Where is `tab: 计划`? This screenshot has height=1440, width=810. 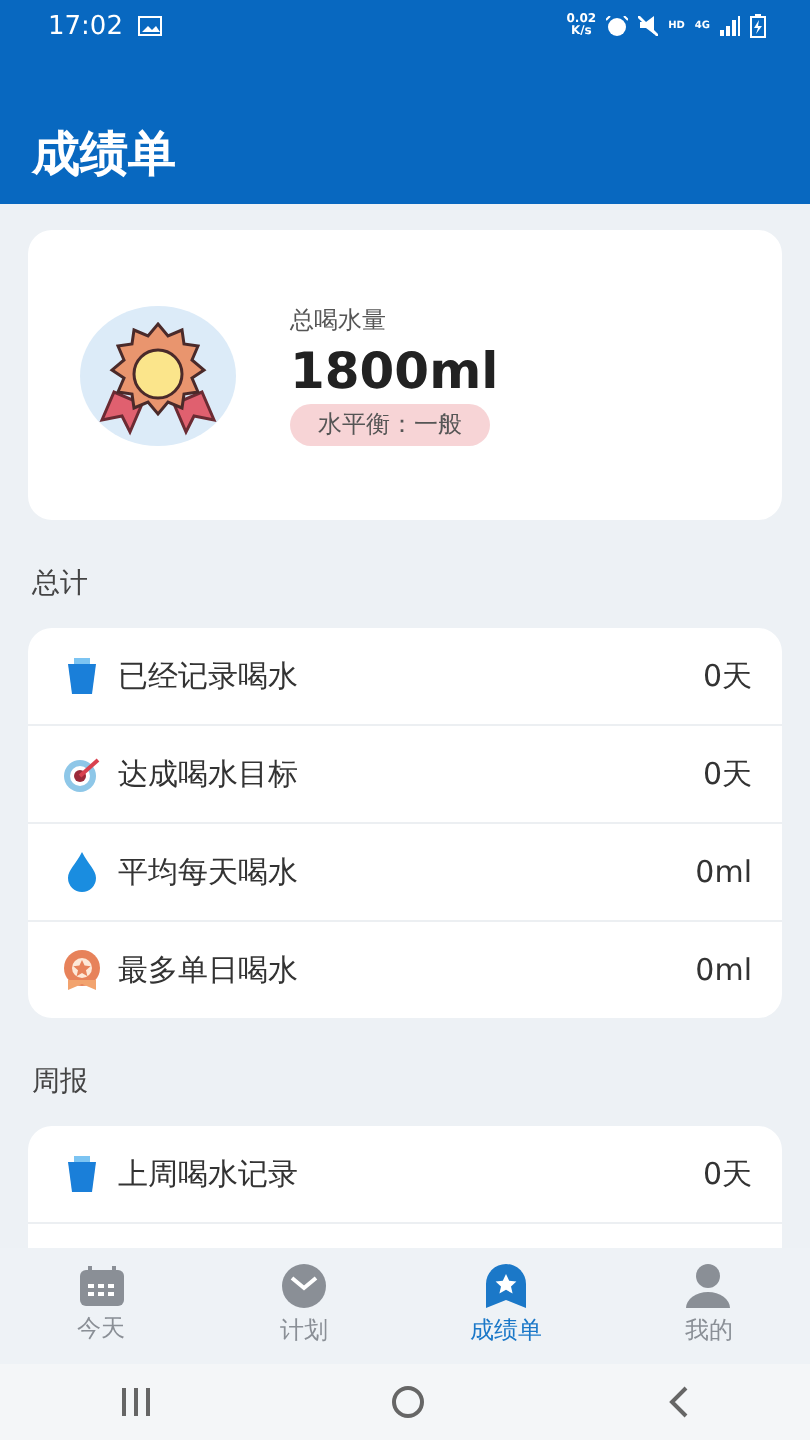
tab: 计划 is located at coordinates (303, 1306).